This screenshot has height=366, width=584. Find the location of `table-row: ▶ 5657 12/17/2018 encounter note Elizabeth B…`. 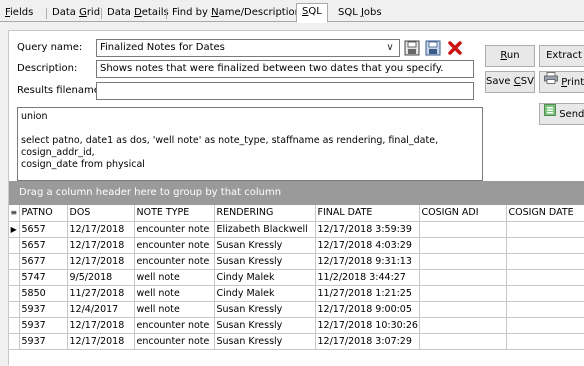

table-row: ▶ 5657 12/17/2018 encounter note Elizabeth B… is located at coordinates (296, 229).